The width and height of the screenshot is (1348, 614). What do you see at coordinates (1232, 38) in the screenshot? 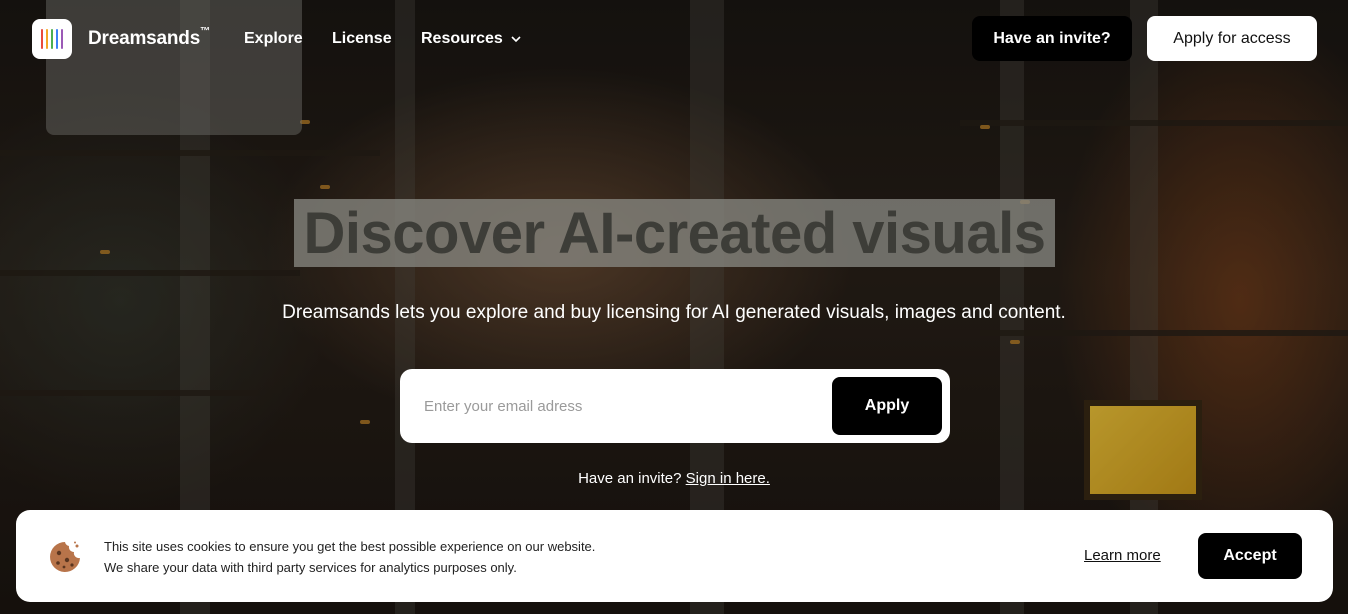
I see `apply-for-access-button: Apply for access` at bounding box center [1232, 38].